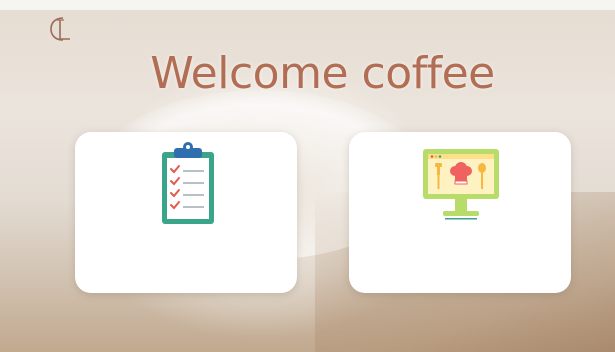 The width and height of the screenshot is (615, 352). What do you see at coordinates (322, 73) in the screenshot?
I see `page-title: Welcome coffee` at bounding box center [322, 73].